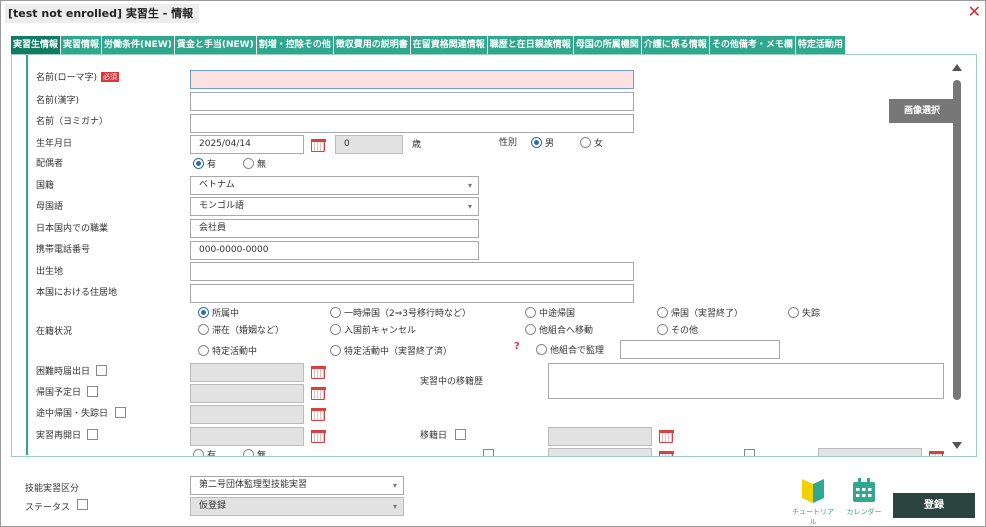 This screenshot has height=527, width=986. What do you see at coordinates (48, 508) in the screenshot?
I see `status-bottom-label: ステータス` at bounding box center [48, 508].